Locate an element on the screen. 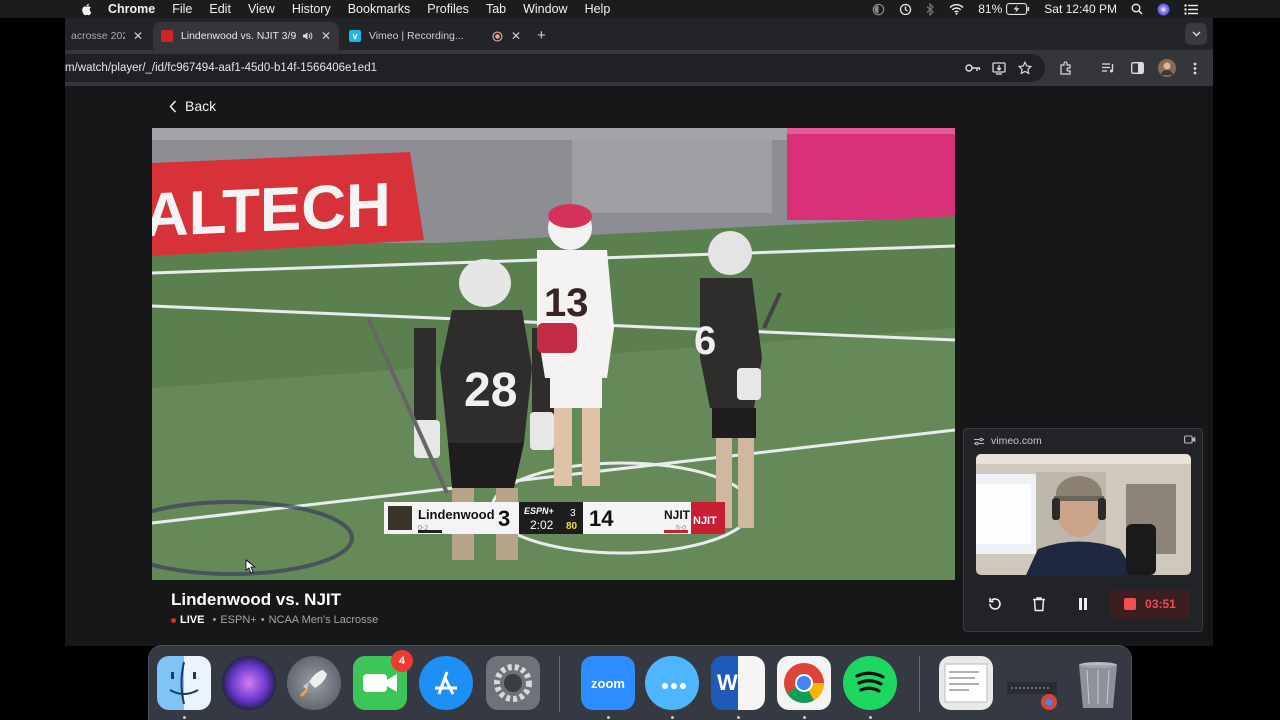 The image size is (1280, 720). chevron-left-icon is located at coordinates (173, 106).